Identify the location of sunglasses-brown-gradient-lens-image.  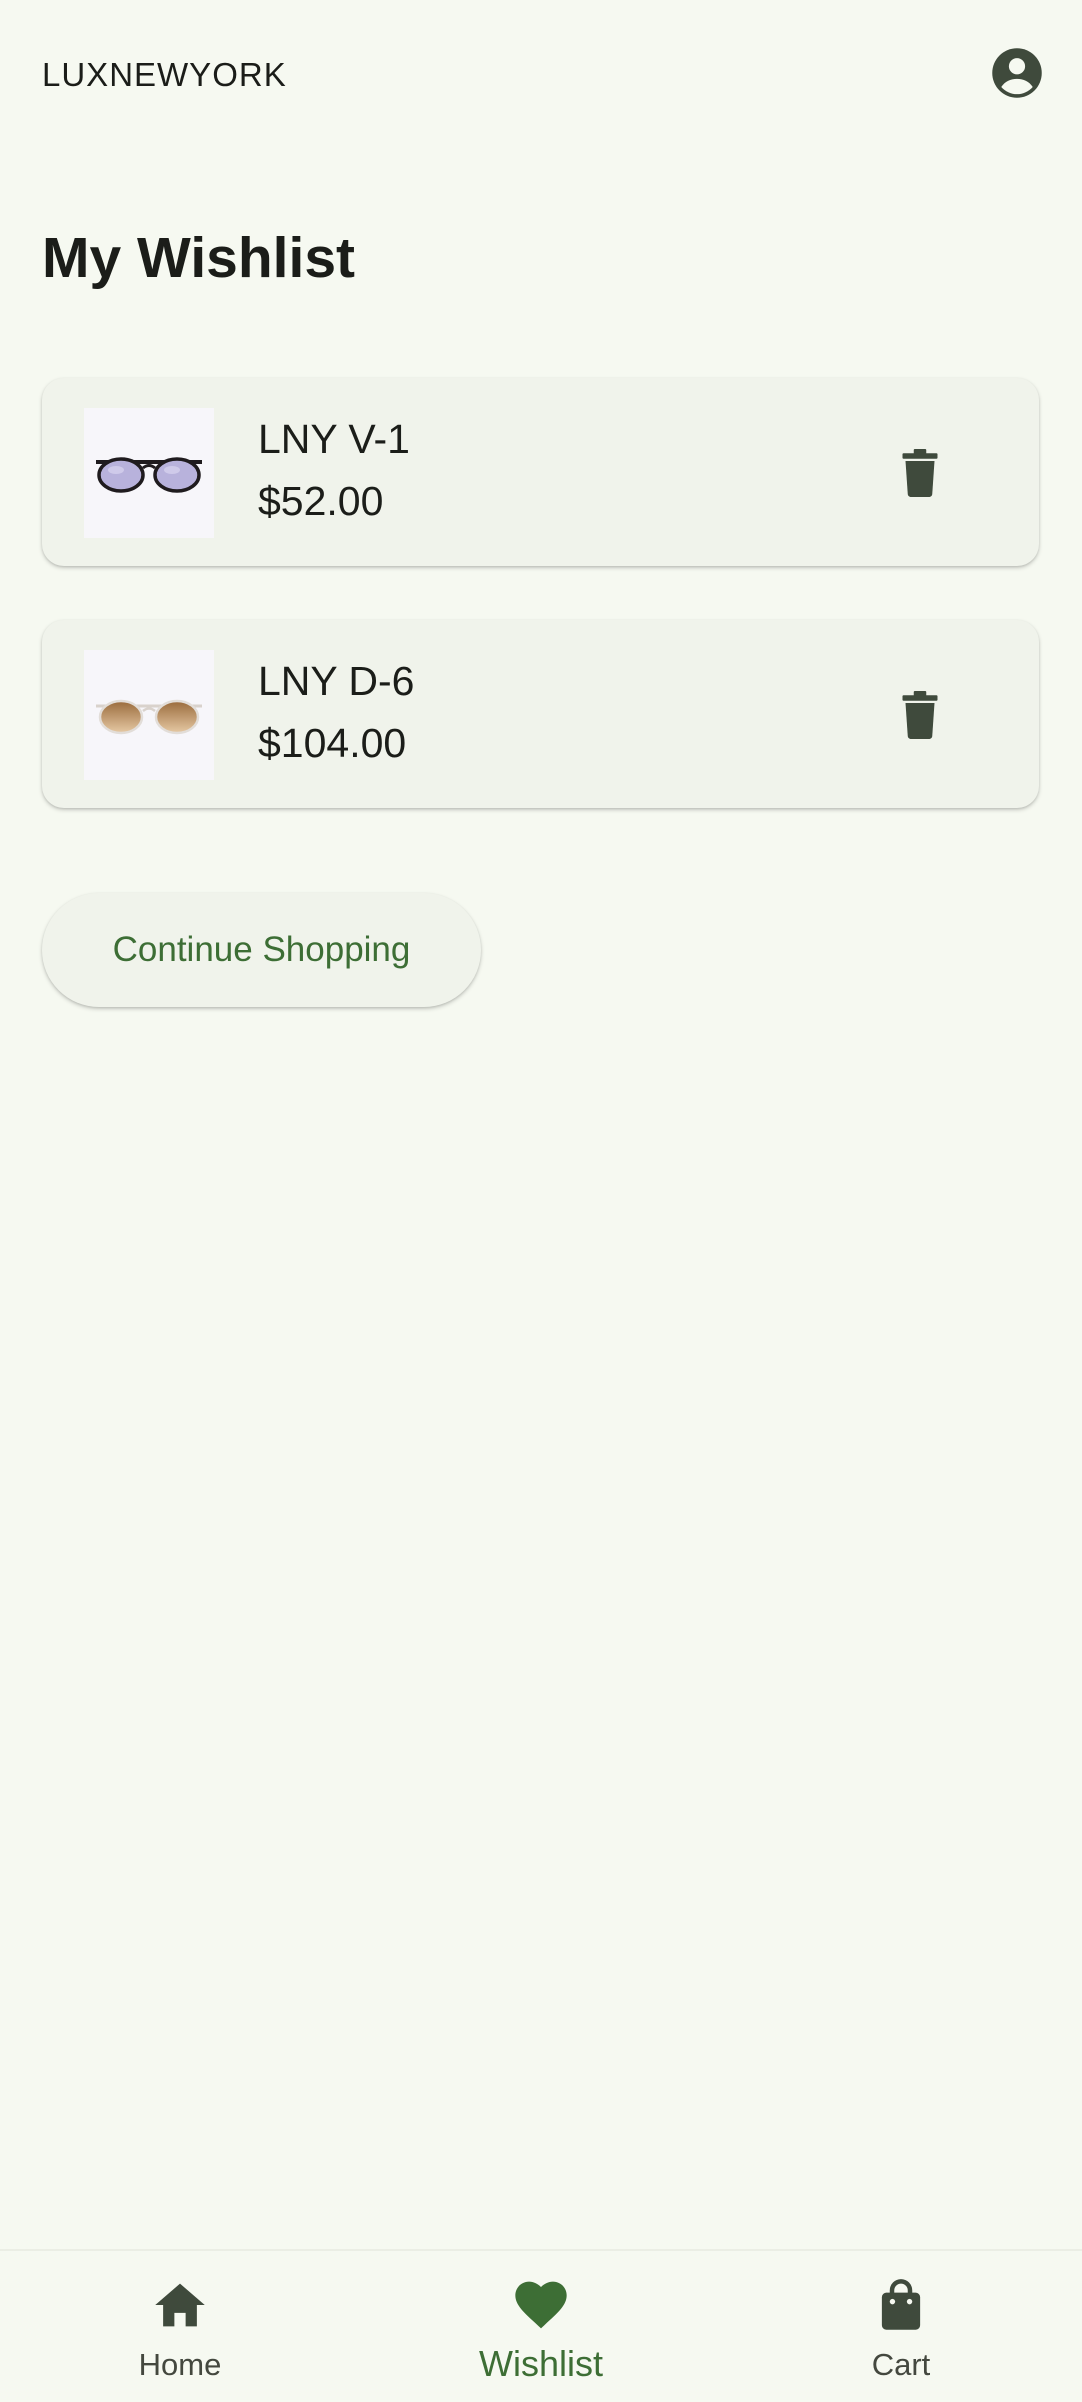
(149, 717).